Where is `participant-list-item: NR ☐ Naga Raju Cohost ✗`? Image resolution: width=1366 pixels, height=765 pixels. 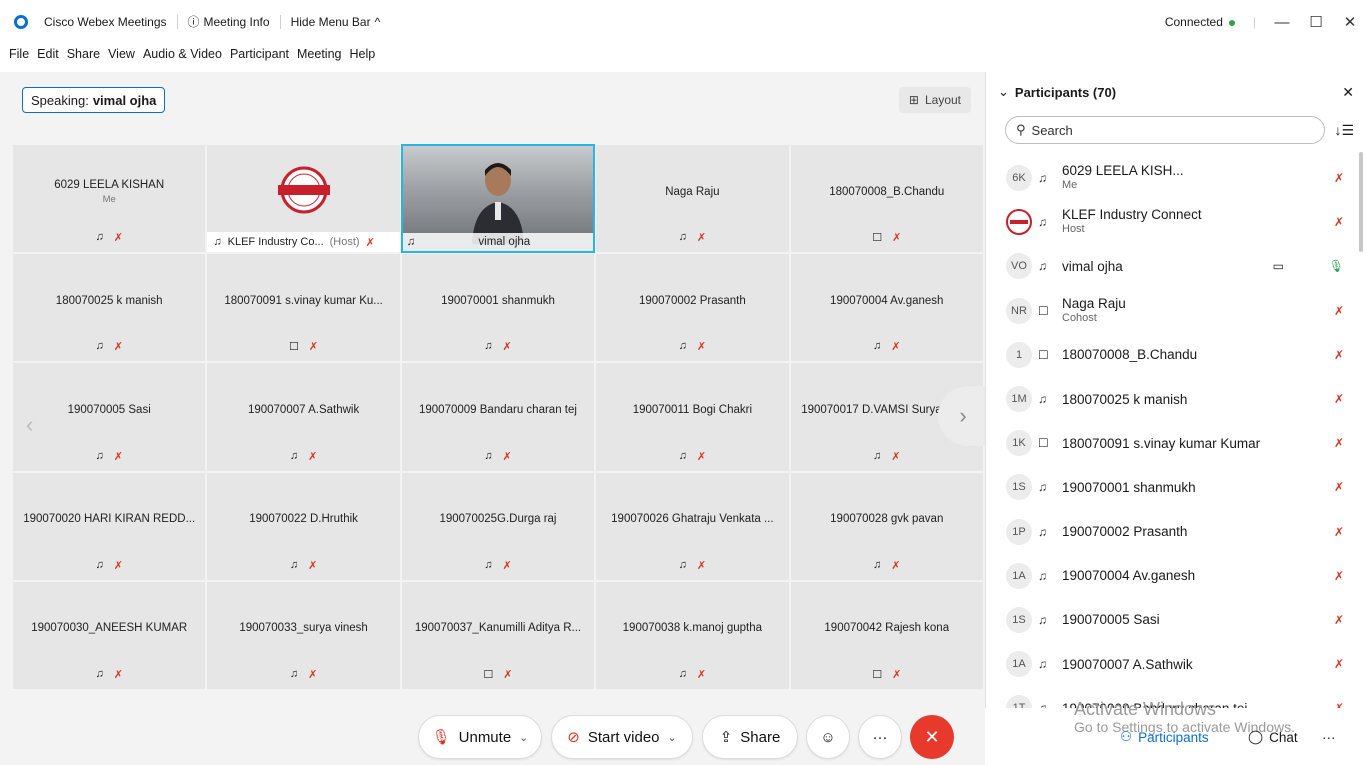
participant-list-item: NR ☐ Naga Raju Cohost ✗ is located at coordinates (1171, 311).